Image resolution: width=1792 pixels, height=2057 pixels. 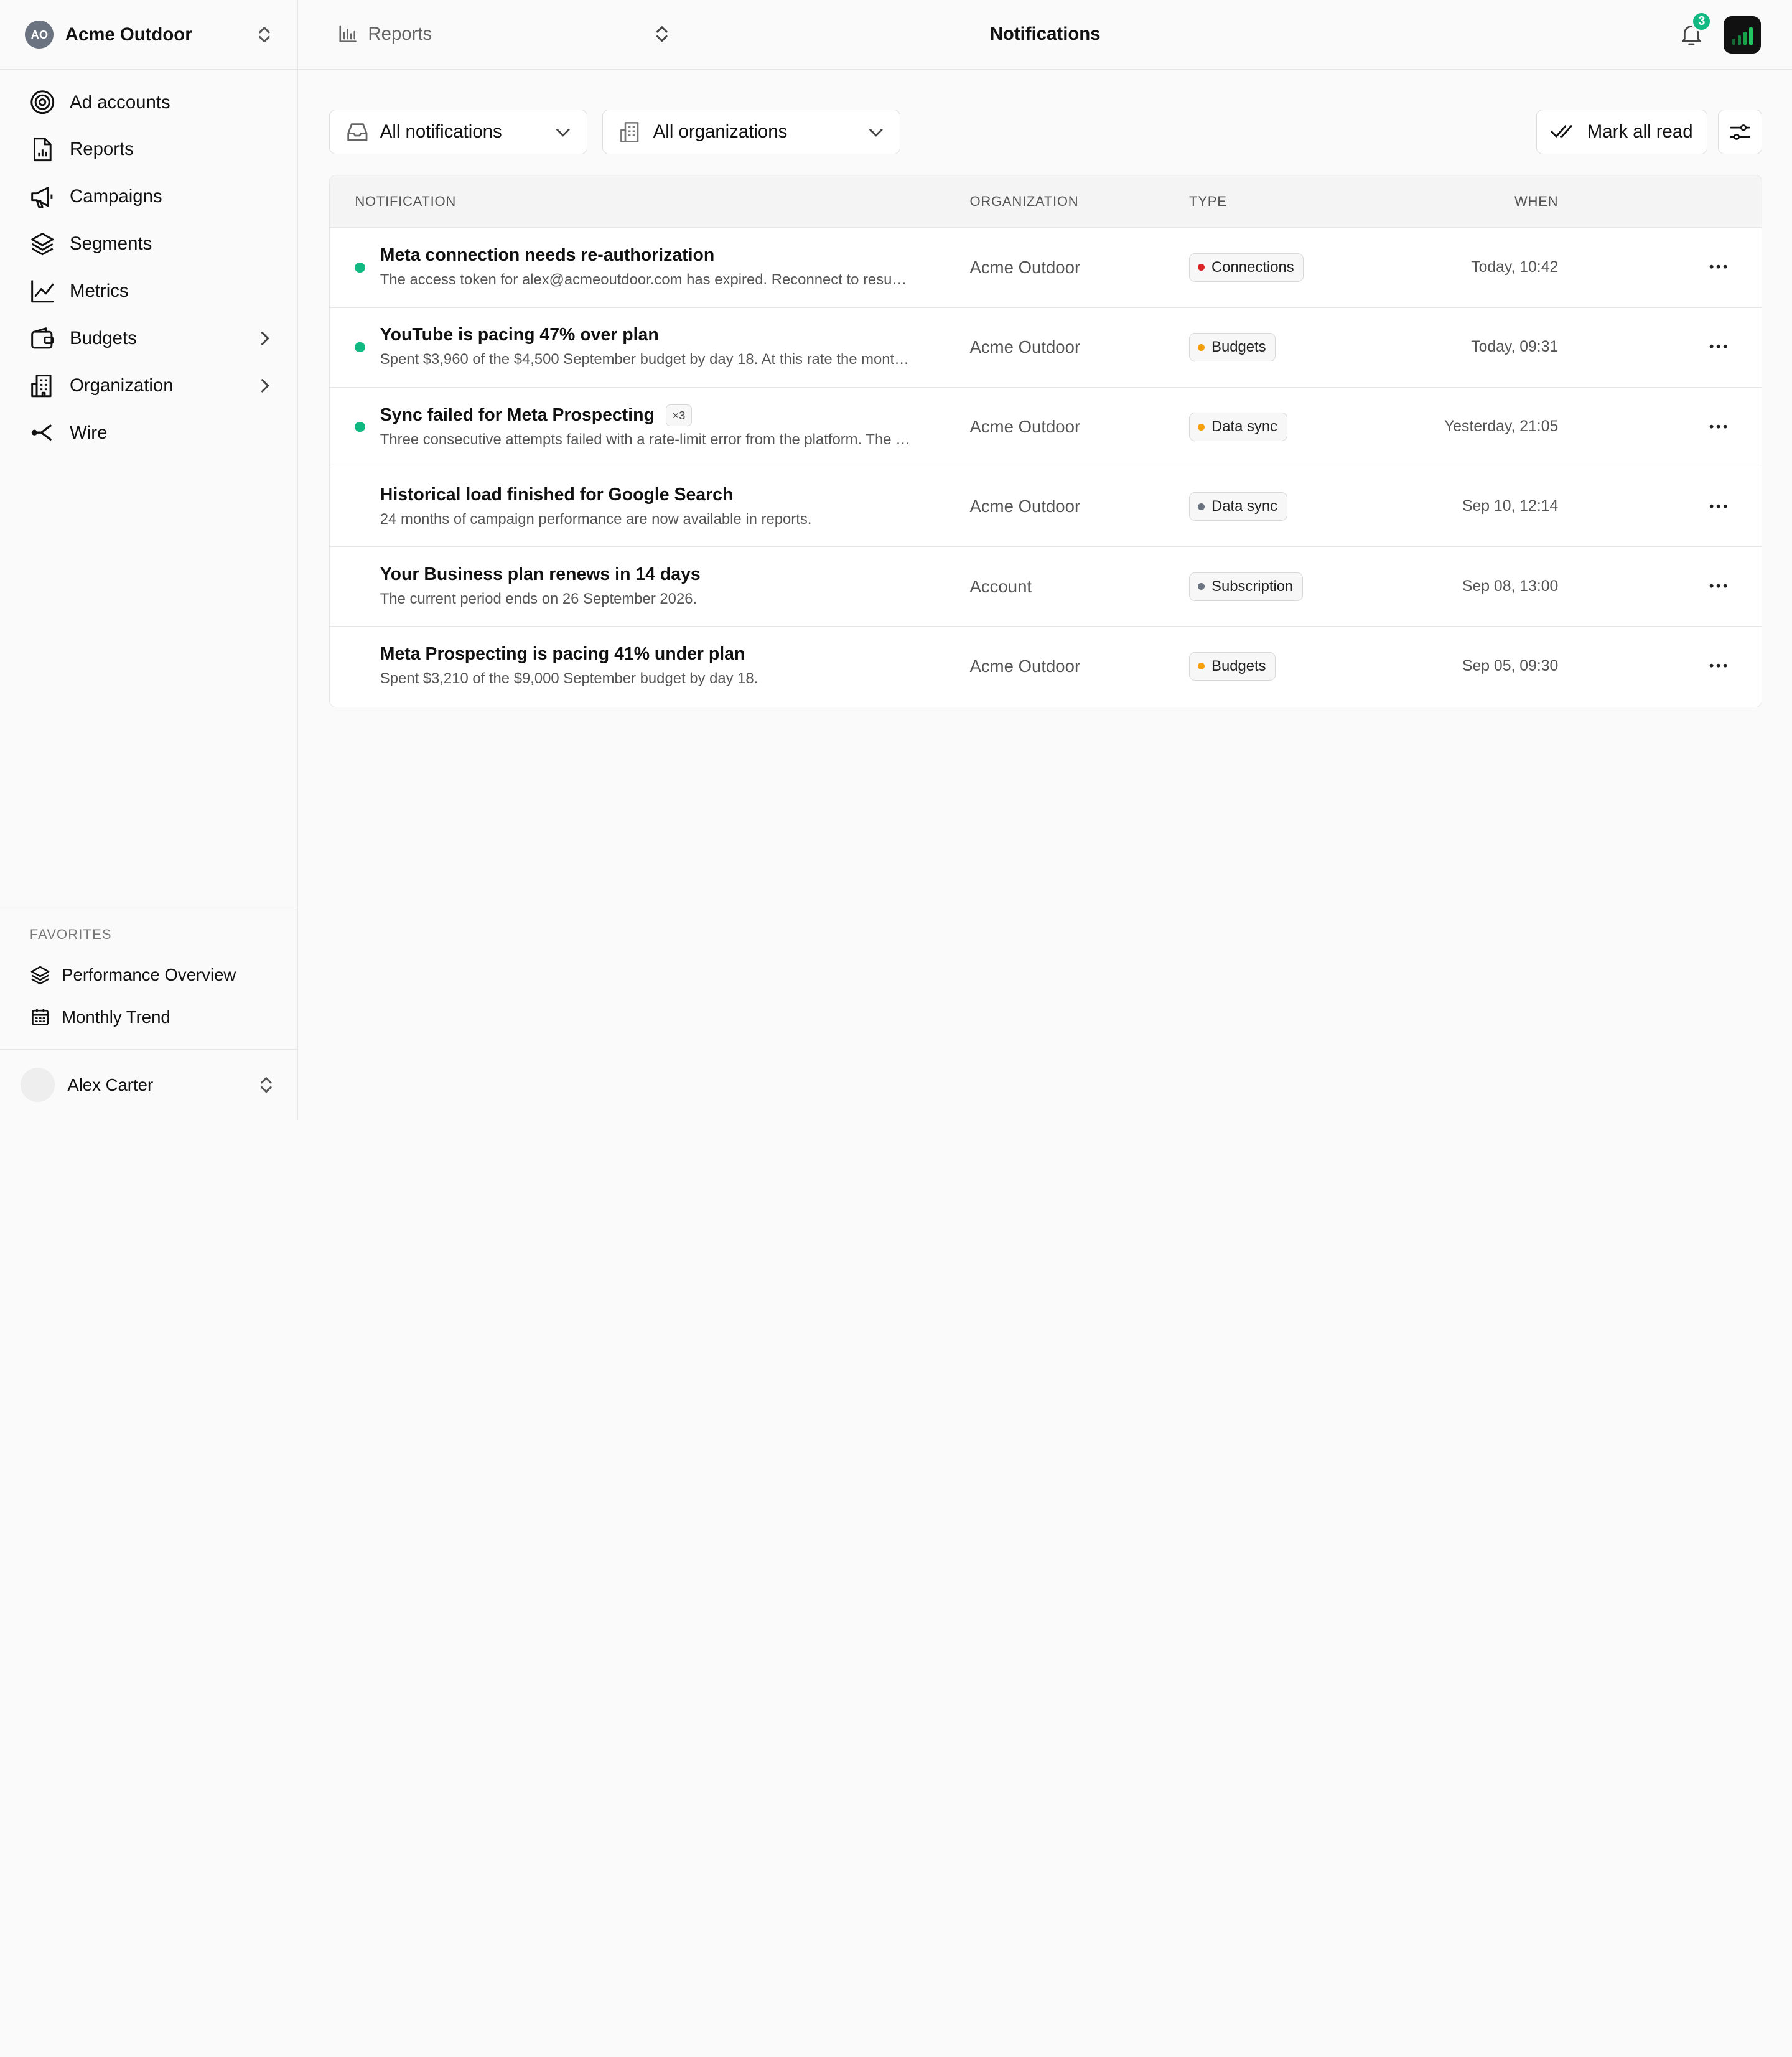 I want to click on notification-title-line: Your Business plan renews in 14 days, so click(x=540, y=574).